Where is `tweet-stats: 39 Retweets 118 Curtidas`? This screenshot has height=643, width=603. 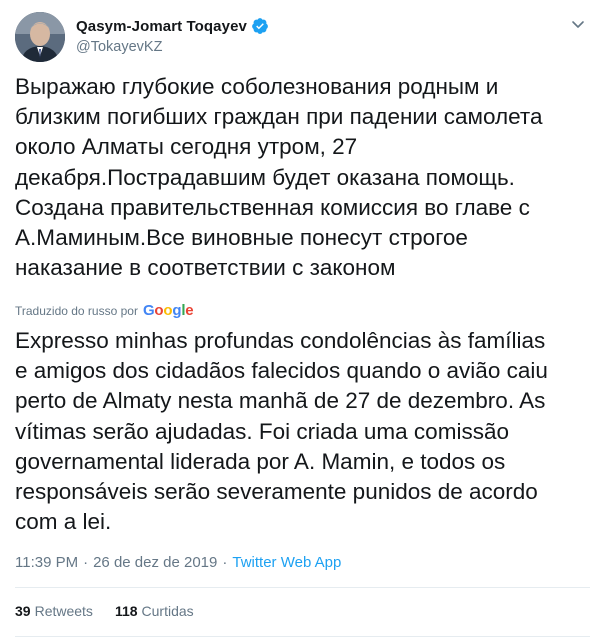
tweet-stats: 39 Retweets 118 Curtidas is located at coordinates (115, 611).